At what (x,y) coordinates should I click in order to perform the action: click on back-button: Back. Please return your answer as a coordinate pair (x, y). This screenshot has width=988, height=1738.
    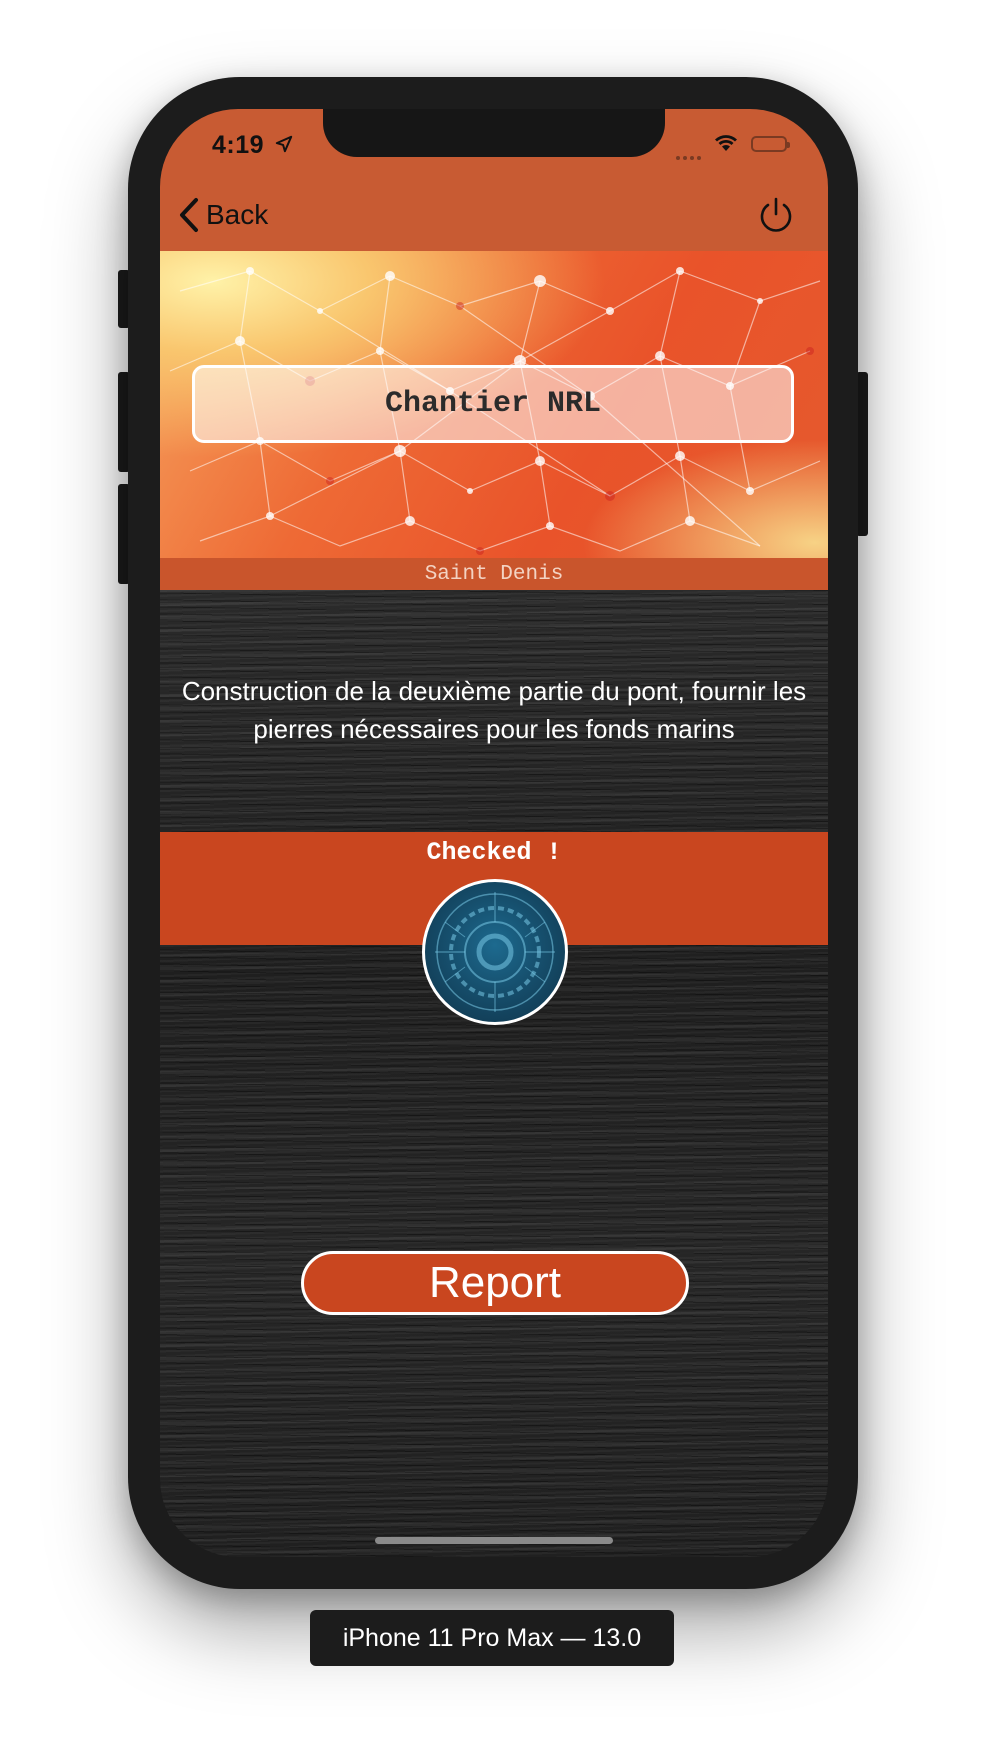
    Looking at the image, I should click on (223, 215).